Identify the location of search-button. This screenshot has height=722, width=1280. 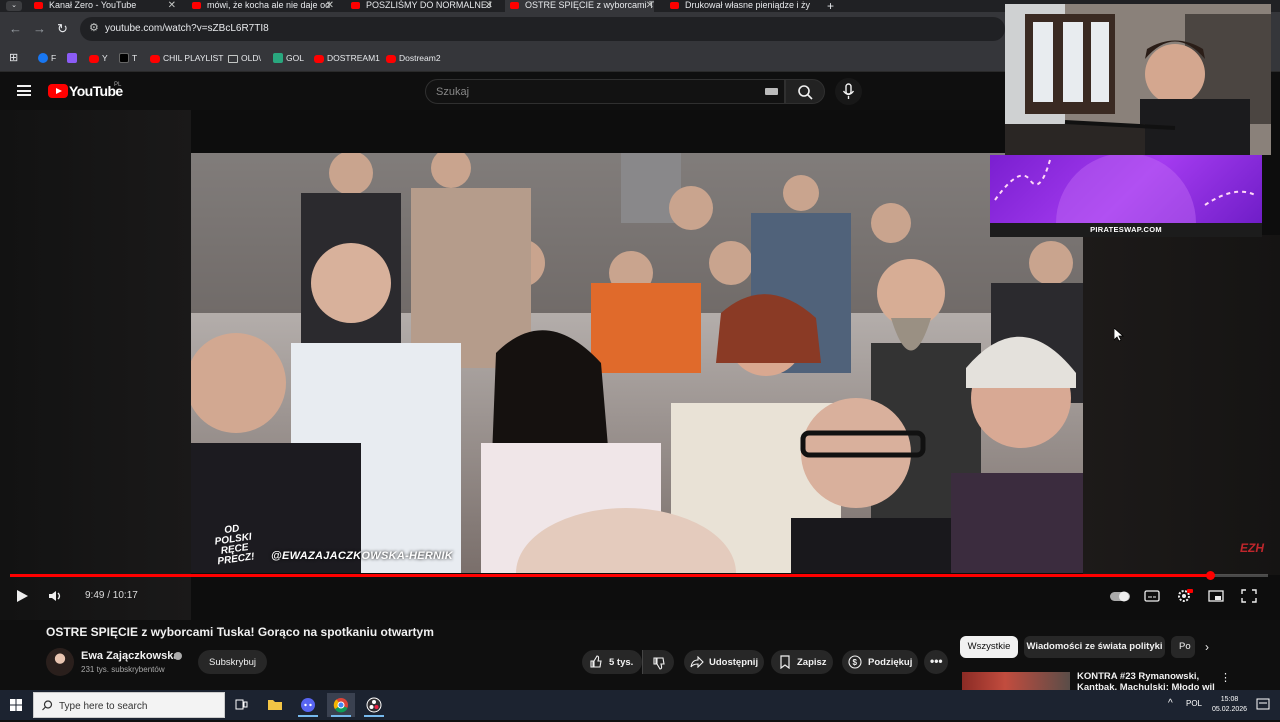
(805, 91).